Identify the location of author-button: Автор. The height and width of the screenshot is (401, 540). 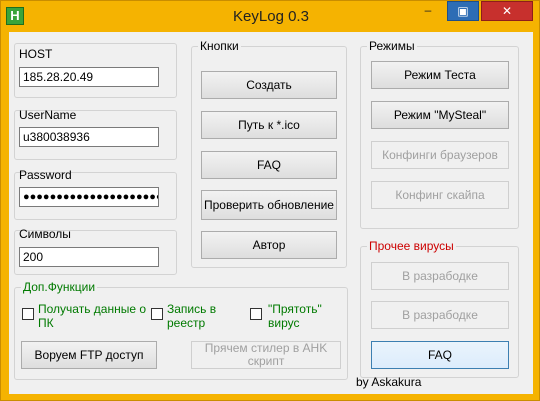
(269, 245).